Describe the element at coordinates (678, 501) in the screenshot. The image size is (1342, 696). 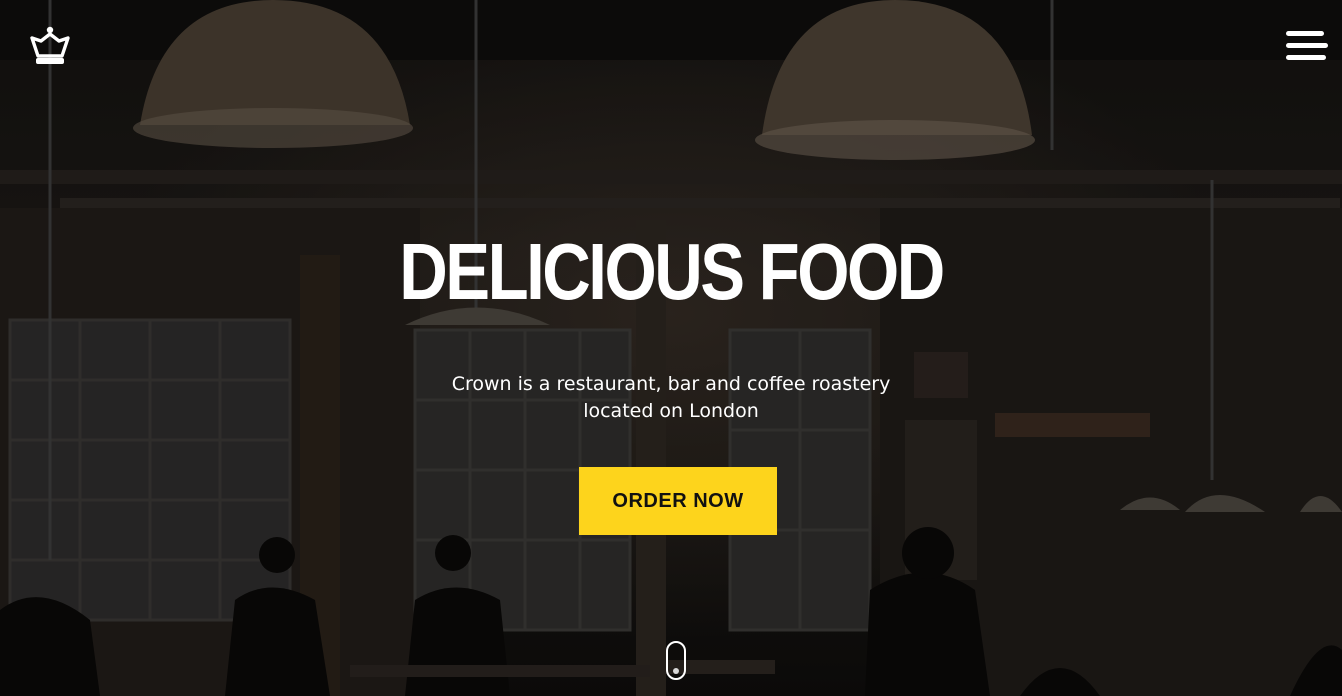
I see `order-now-button: ORDER NOW` at that location.